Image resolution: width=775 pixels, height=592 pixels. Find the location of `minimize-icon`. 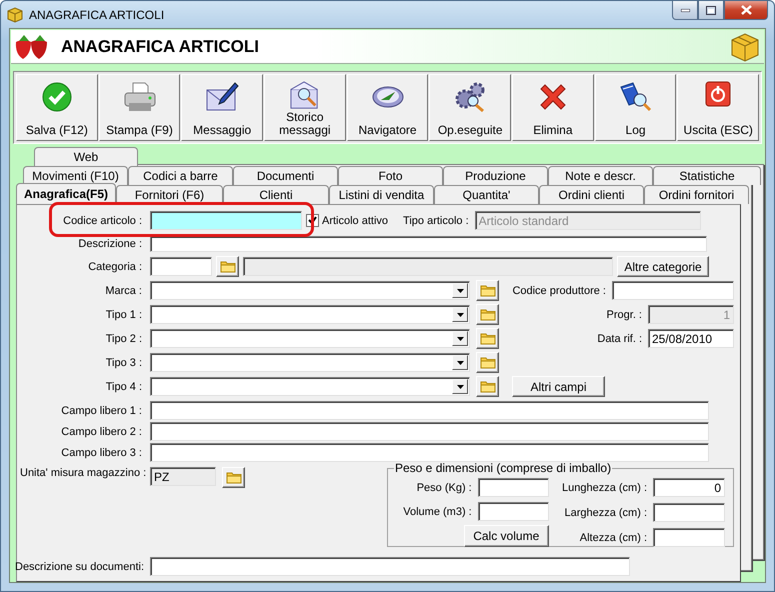

minimize-icon is located at coordinates (685, 10).